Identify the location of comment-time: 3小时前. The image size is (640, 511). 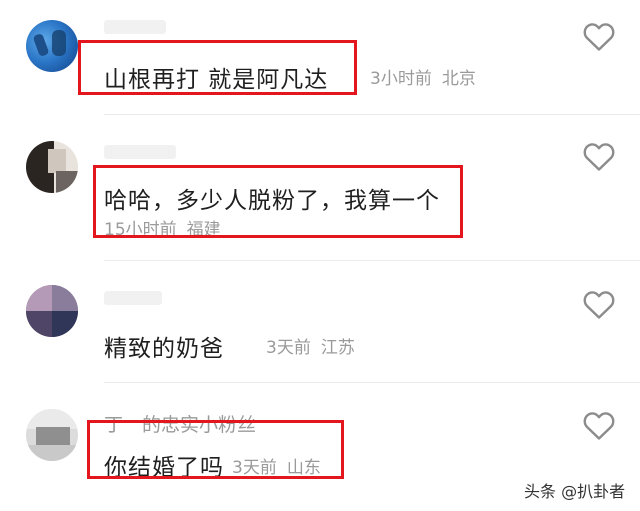
(401, 79).